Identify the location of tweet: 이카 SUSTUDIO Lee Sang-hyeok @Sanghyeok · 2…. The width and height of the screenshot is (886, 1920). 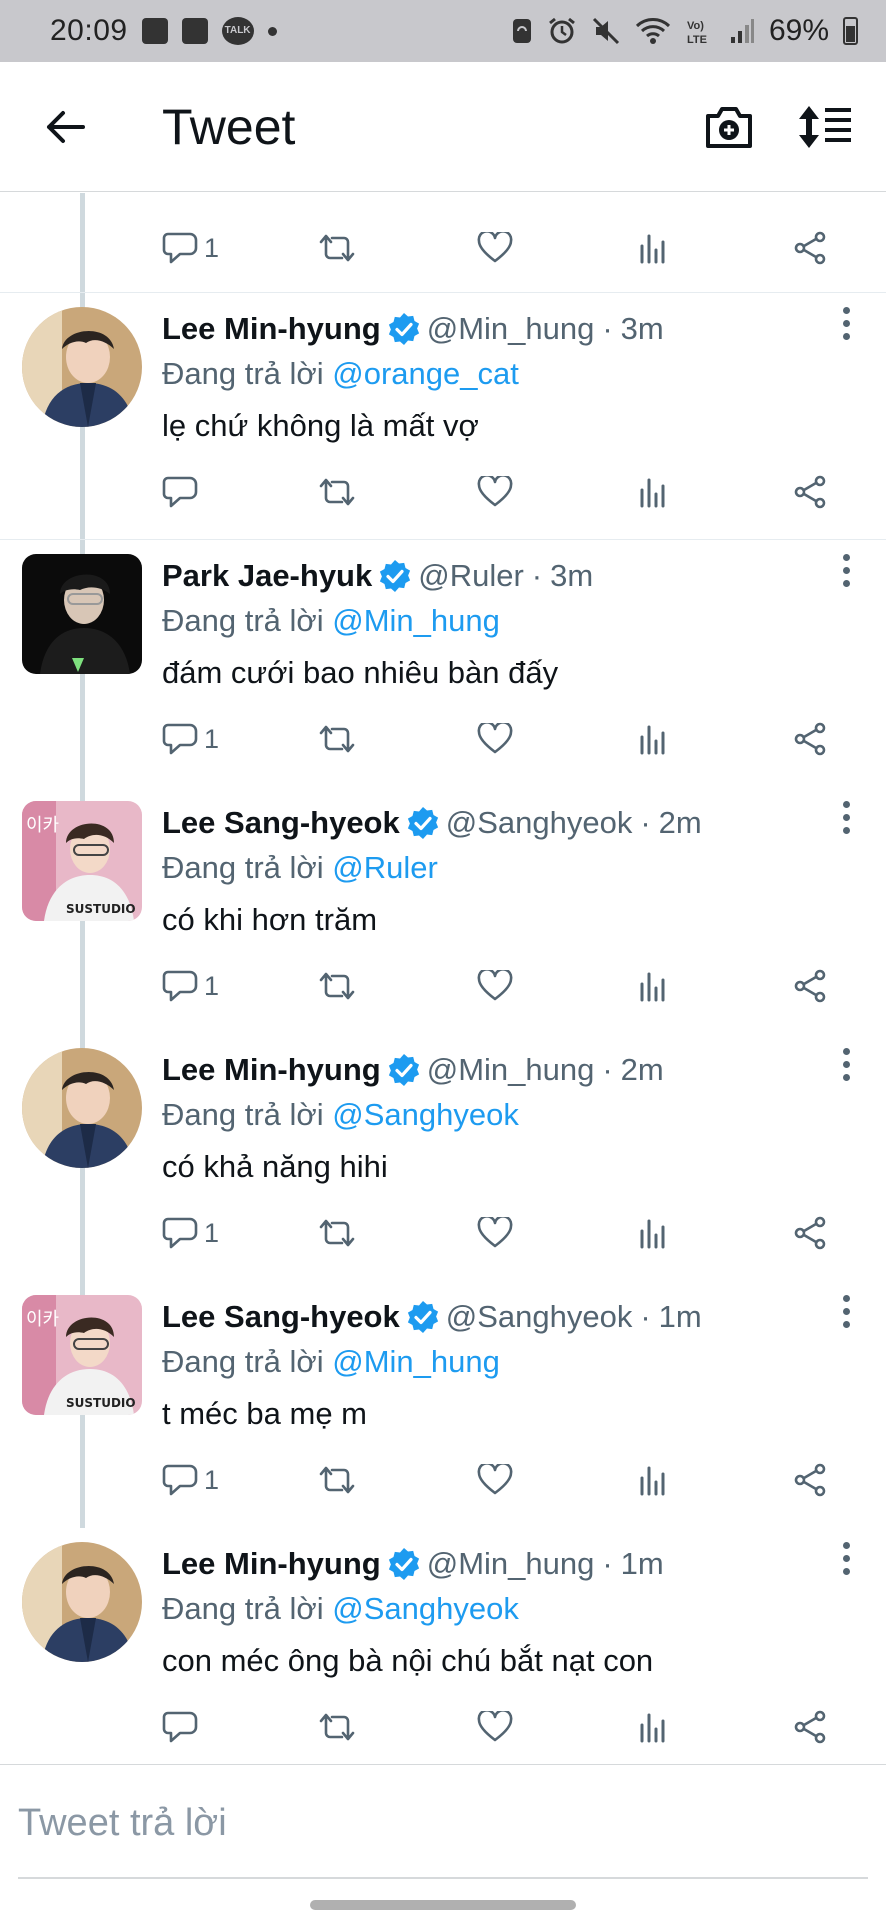
(443, 910).